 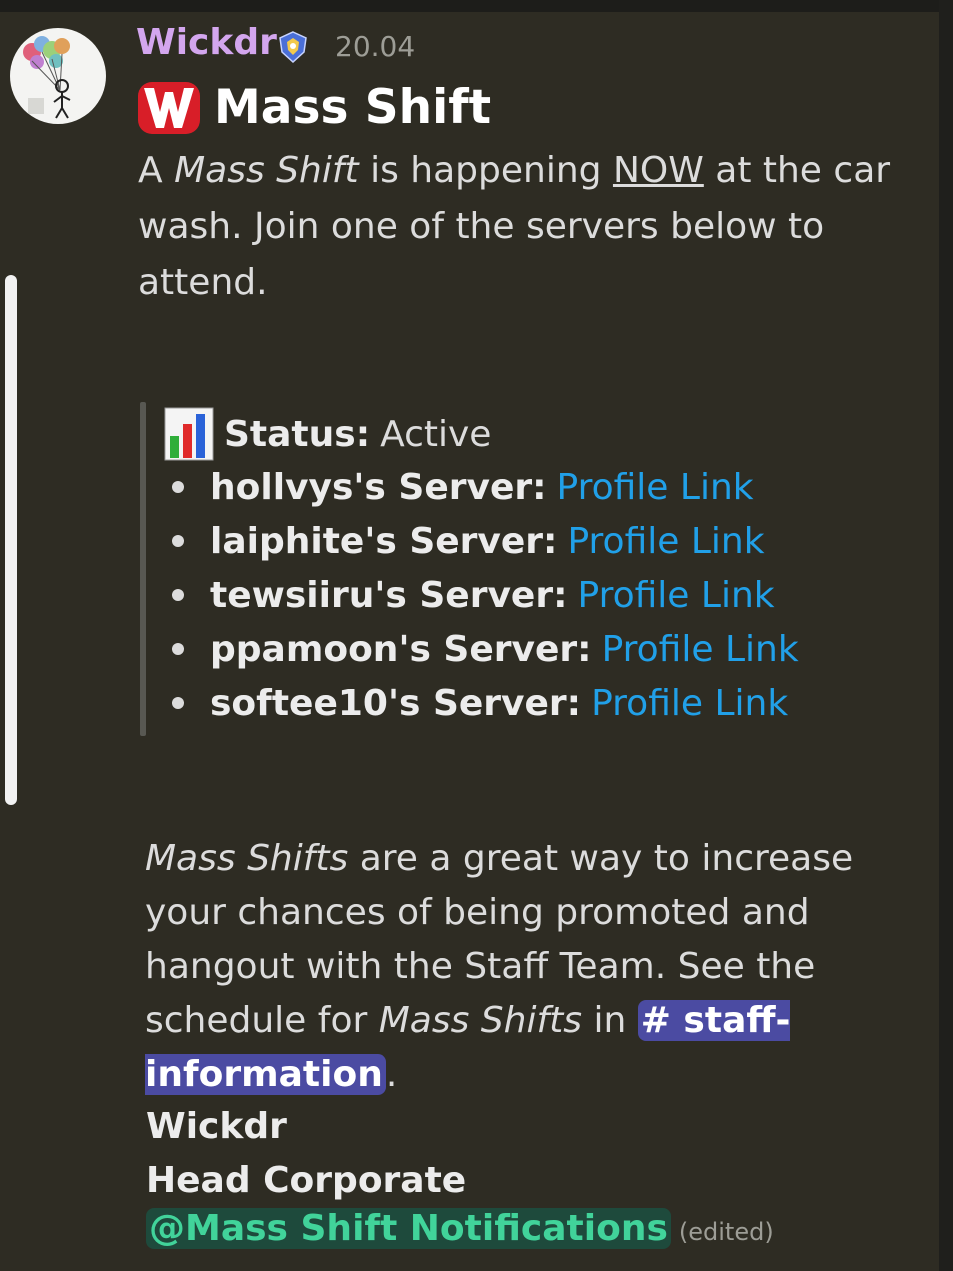 I want to click on message-timestamp: 20.04, so click(x=375, y=46).